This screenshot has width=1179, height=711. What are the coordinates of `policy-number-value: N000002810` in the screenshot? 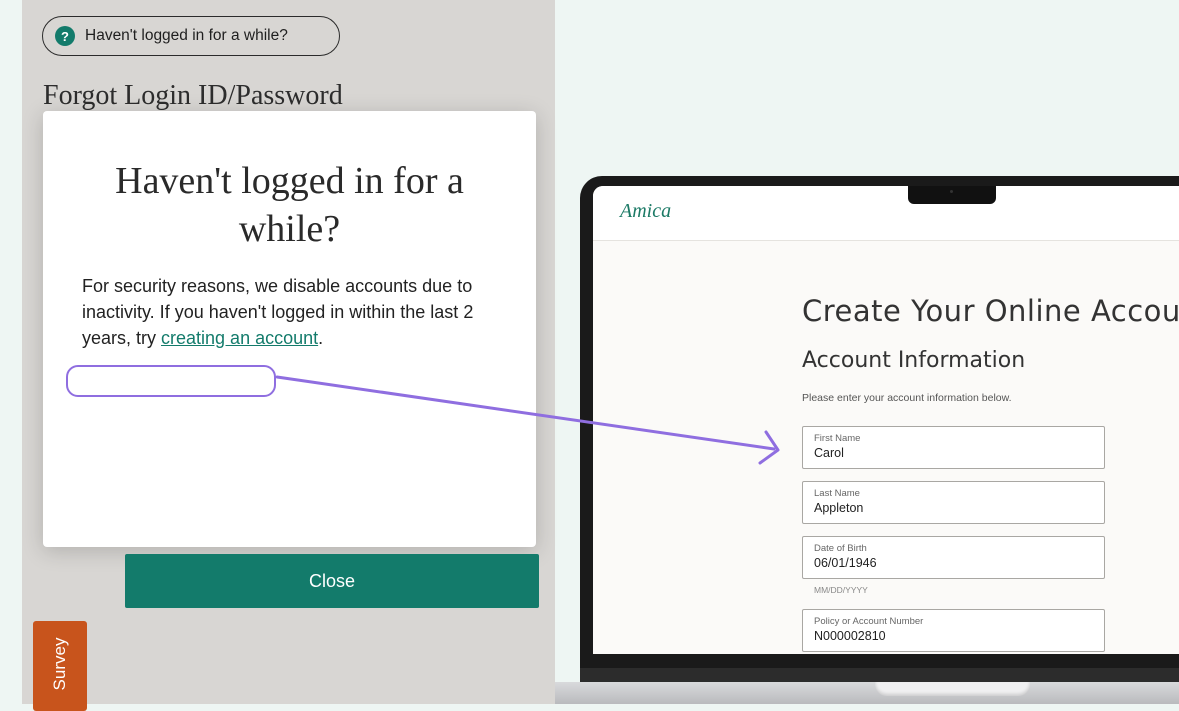 It's located at (850, 636).